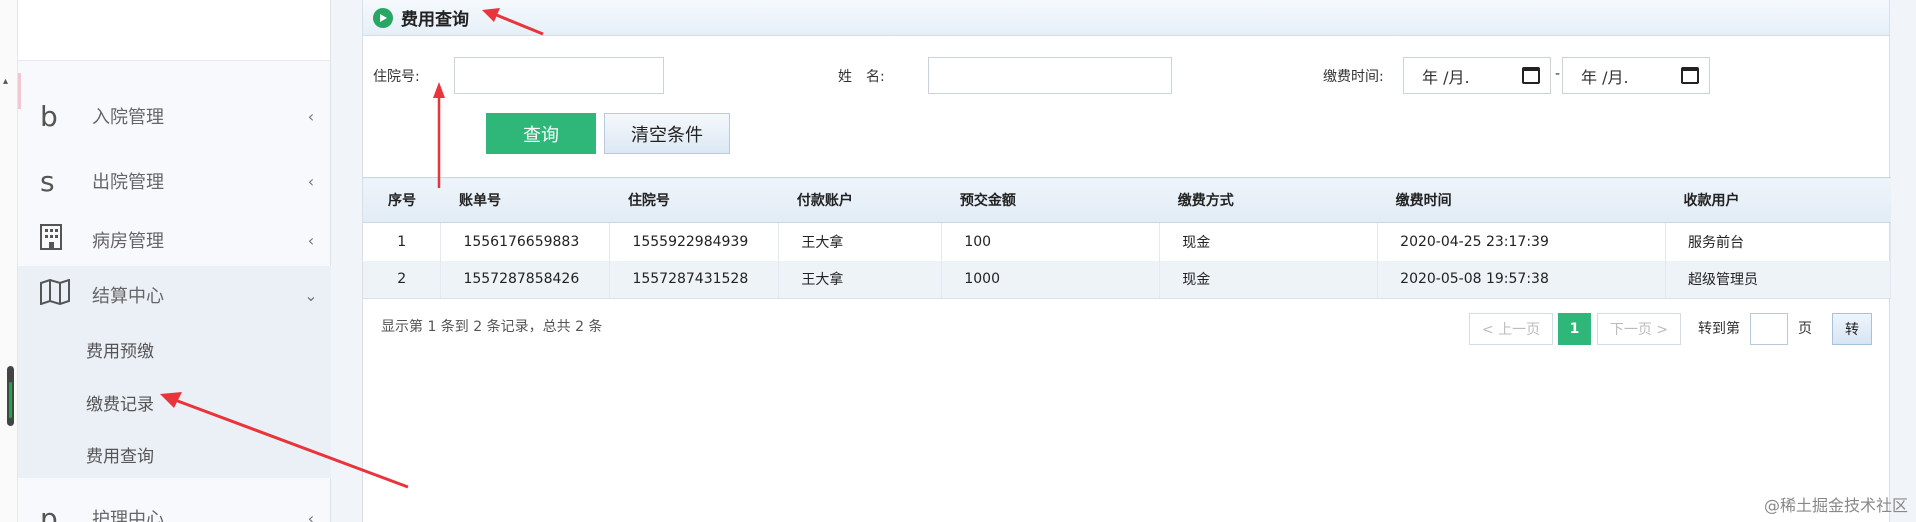 The image size is (1916, 522). Describe the element at coordinates (120, 349) in the screenshot. I see `submenu-item-prepay: 费用预缴` at that location.